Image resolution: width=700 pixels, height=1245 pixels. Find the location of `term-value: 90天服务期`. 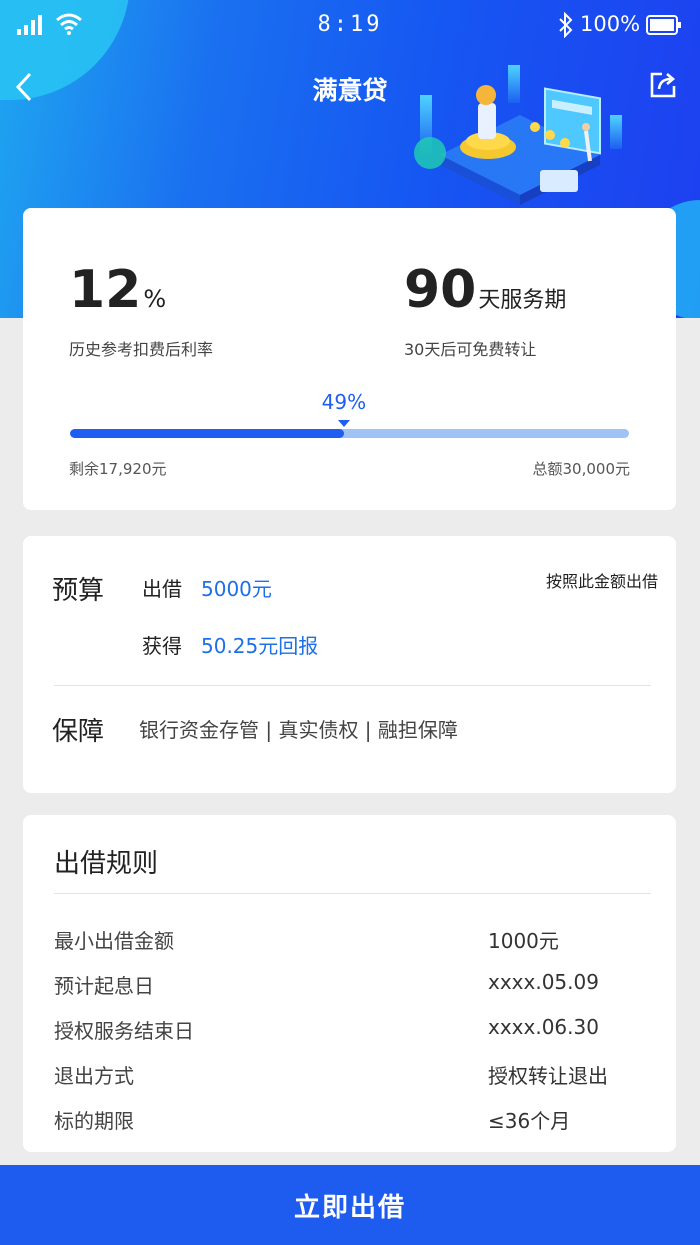

term-value: 90天服务期 is located at coordinates (485, 290).